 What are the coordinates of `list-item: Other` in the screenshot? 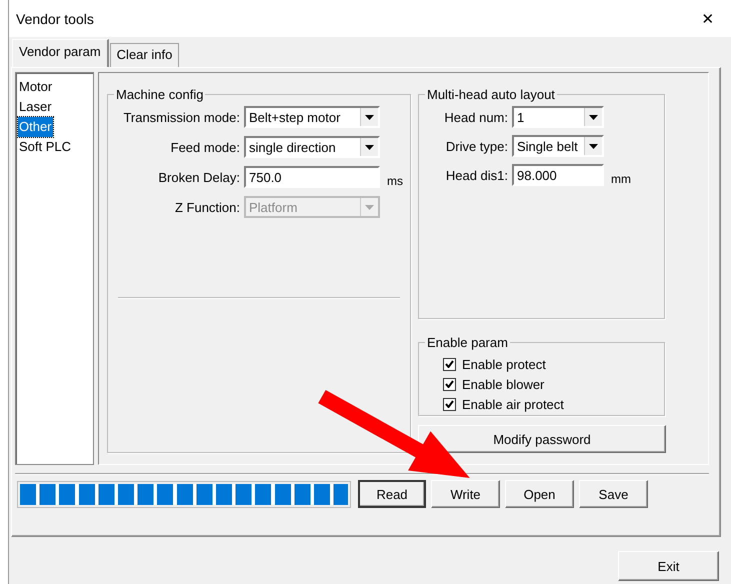 It's located at (35, 127).